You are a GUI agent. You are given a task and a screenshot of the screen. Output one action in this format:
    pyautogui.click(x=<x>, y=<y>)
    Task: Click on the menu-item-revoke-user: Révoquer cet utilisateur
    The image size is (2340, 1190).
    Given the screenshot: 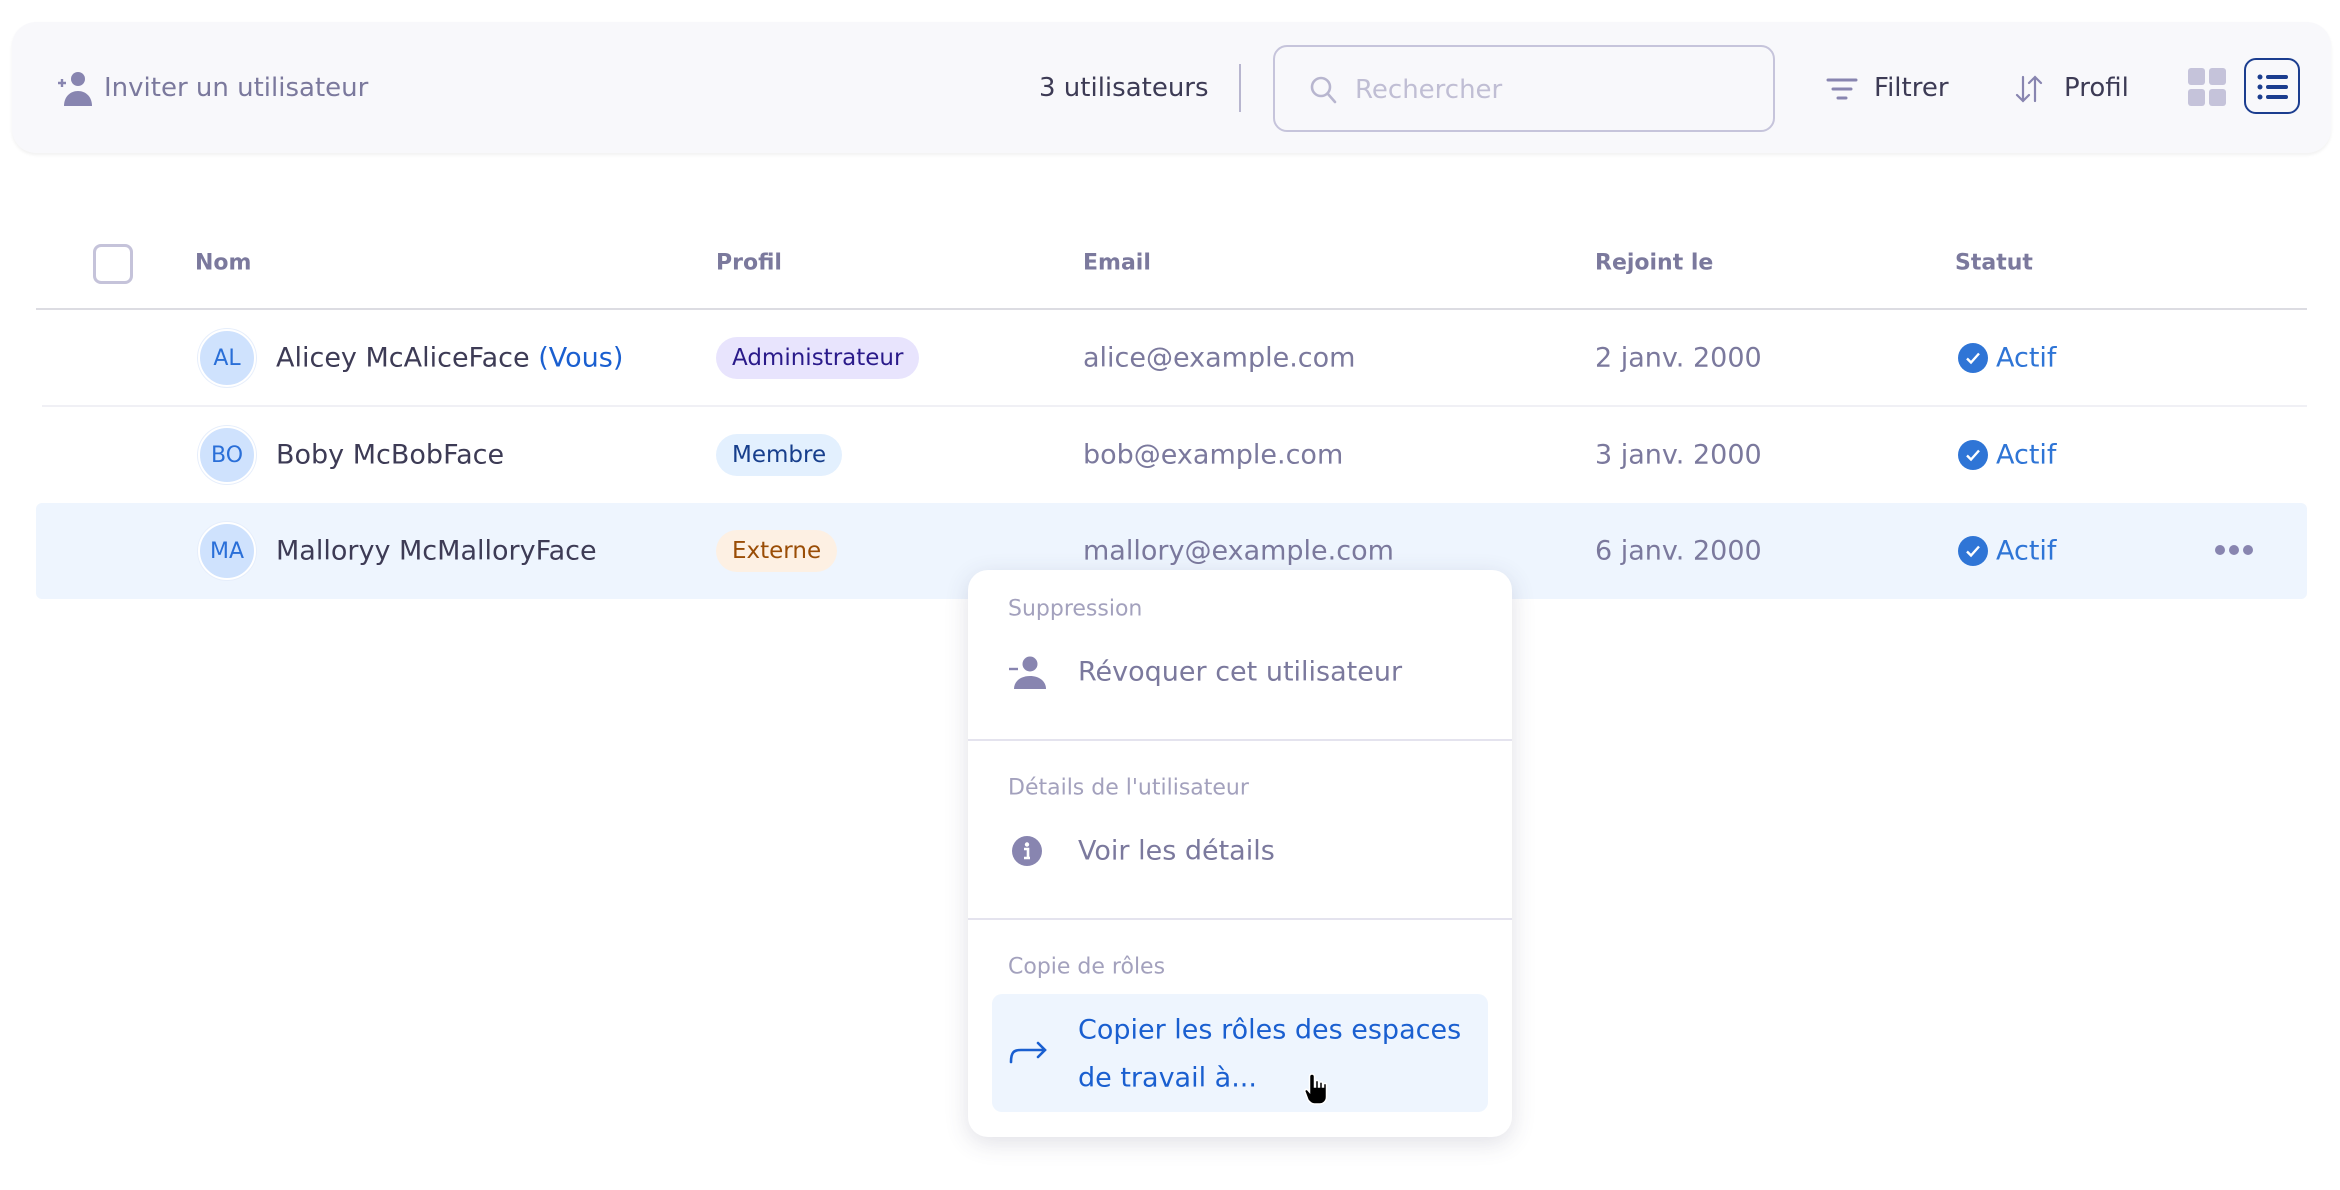 What is the action you would take?
    pyautogui.click(x=1240, y=672)
    